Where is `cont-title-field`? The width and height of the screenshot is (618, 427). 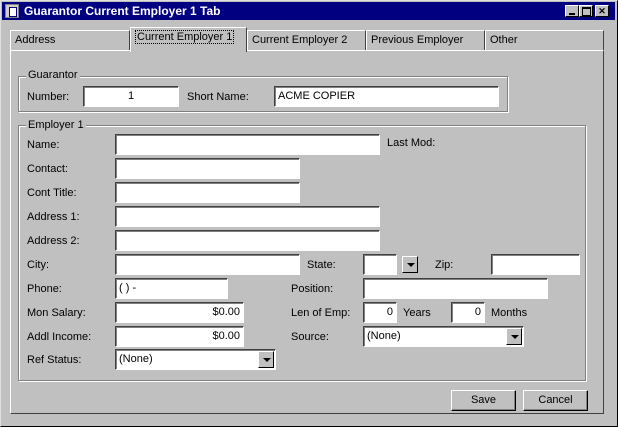 cont-title-field is located at coordinates (207, 192).